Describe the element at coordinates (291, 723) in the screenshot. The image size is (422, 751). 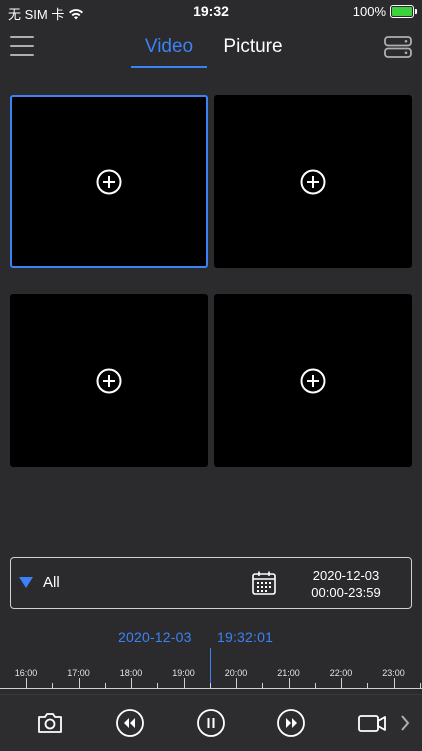
I see `fast-forward-icon` at that location.